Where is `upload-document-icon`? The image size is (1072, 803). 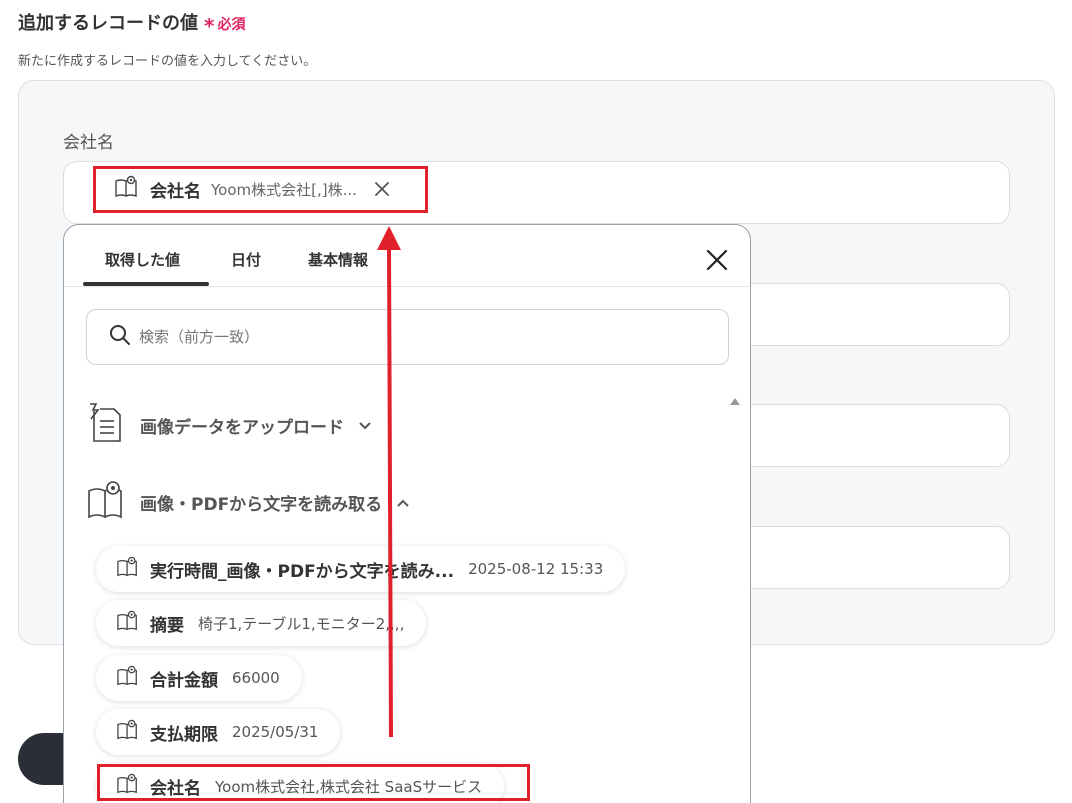 upload-document-icon is located at coordinates (106, 425).